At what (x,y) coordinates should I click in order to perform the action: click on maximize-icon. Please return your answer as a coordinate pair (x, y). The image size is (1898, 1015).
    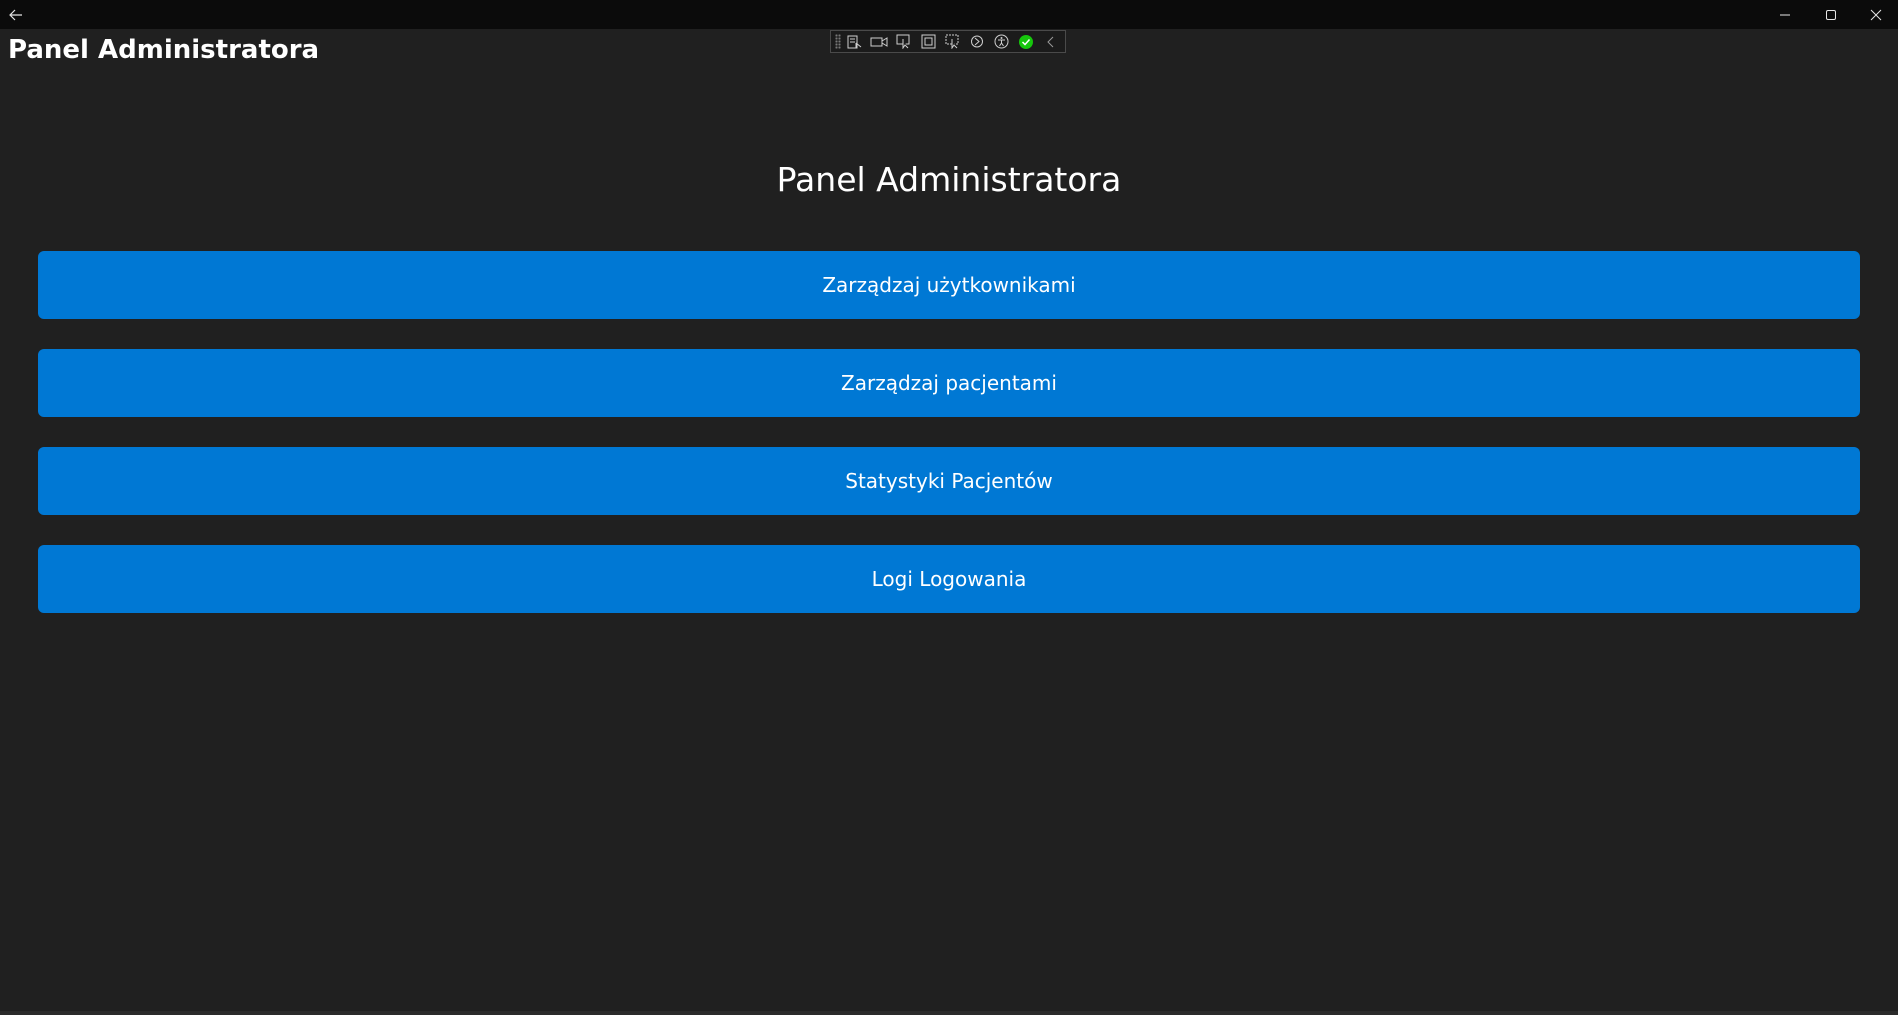
    Looking at the image, I should click on (1831, 14).